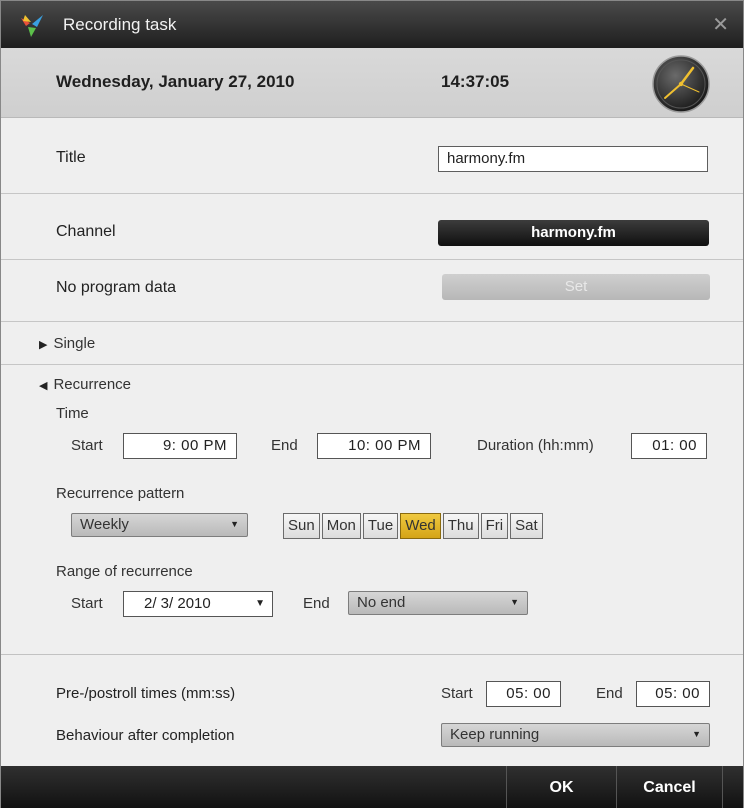 The height and width of the screenshot is (808, 744). I want to click on time-group-label: Time, so click(72, 413).